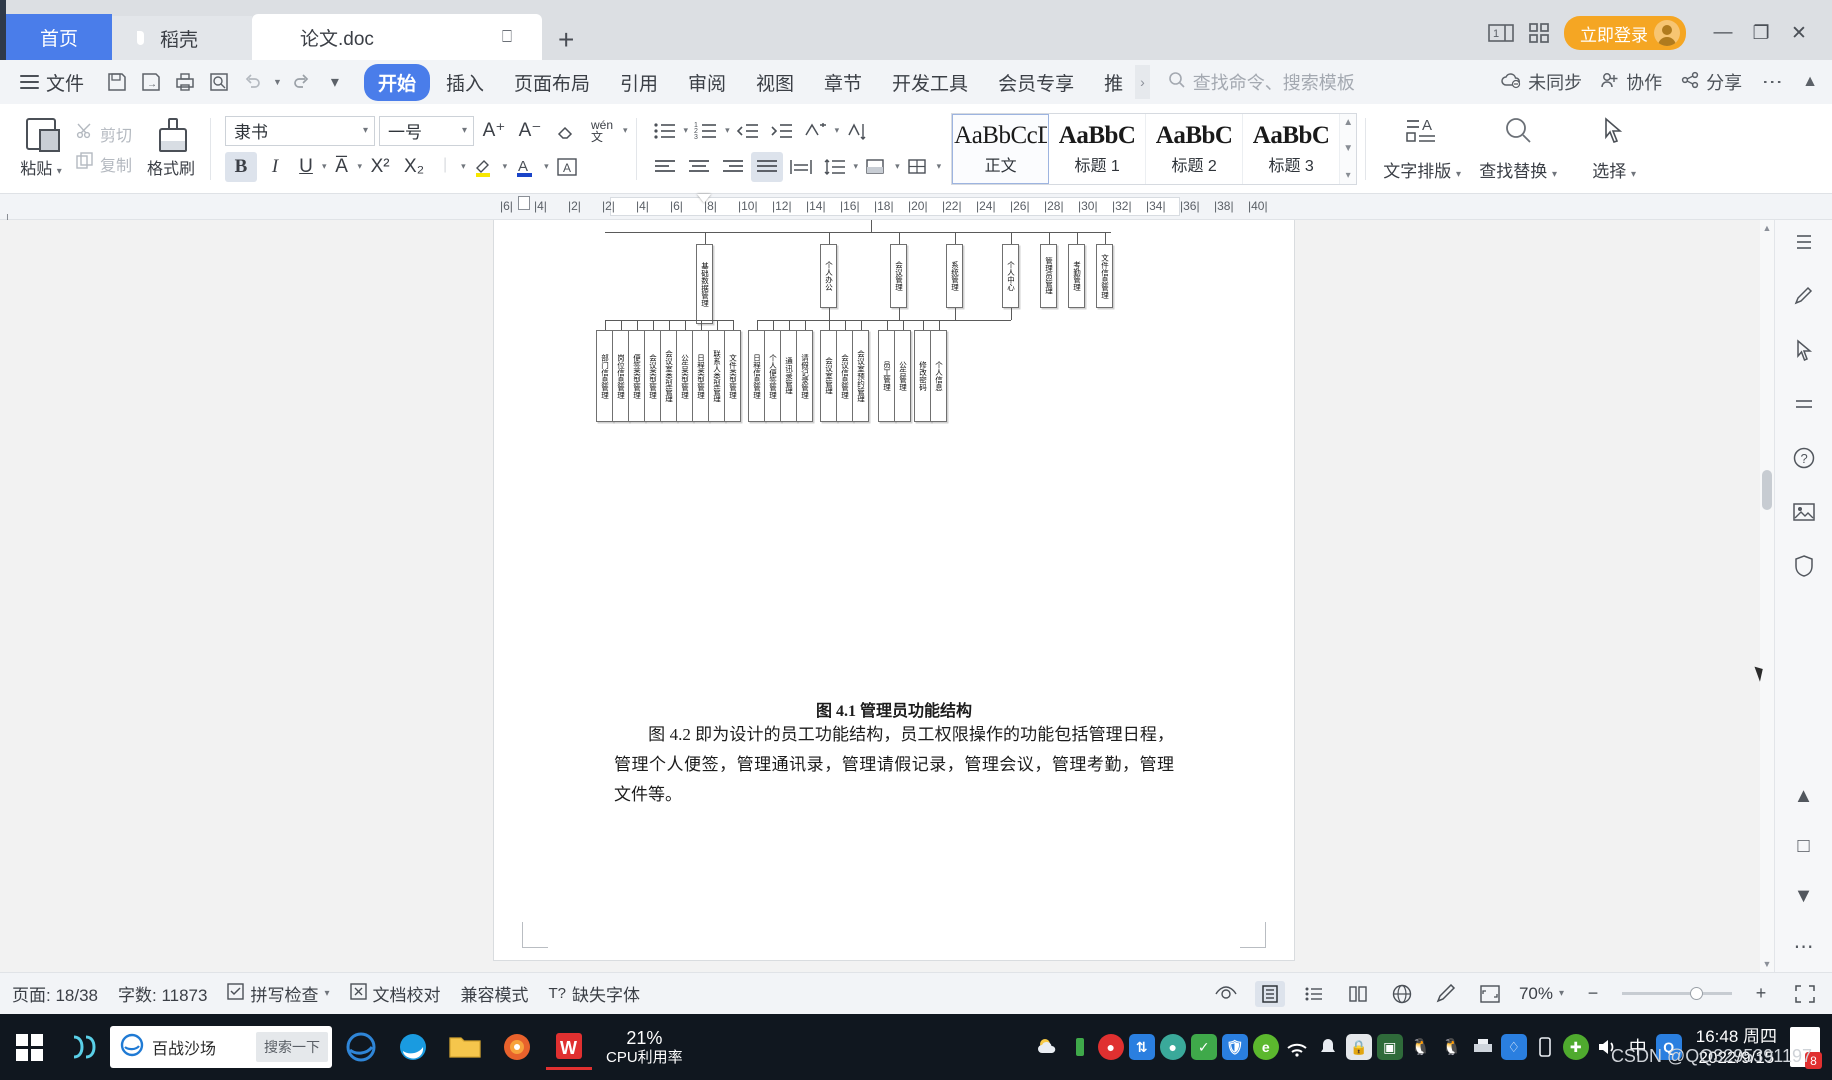 The image size is (1832, 1080). What do you see at coordinates (1804, 458) in the screenshot?
I see `help-icon: ?` at bounding box center [1804, 458].